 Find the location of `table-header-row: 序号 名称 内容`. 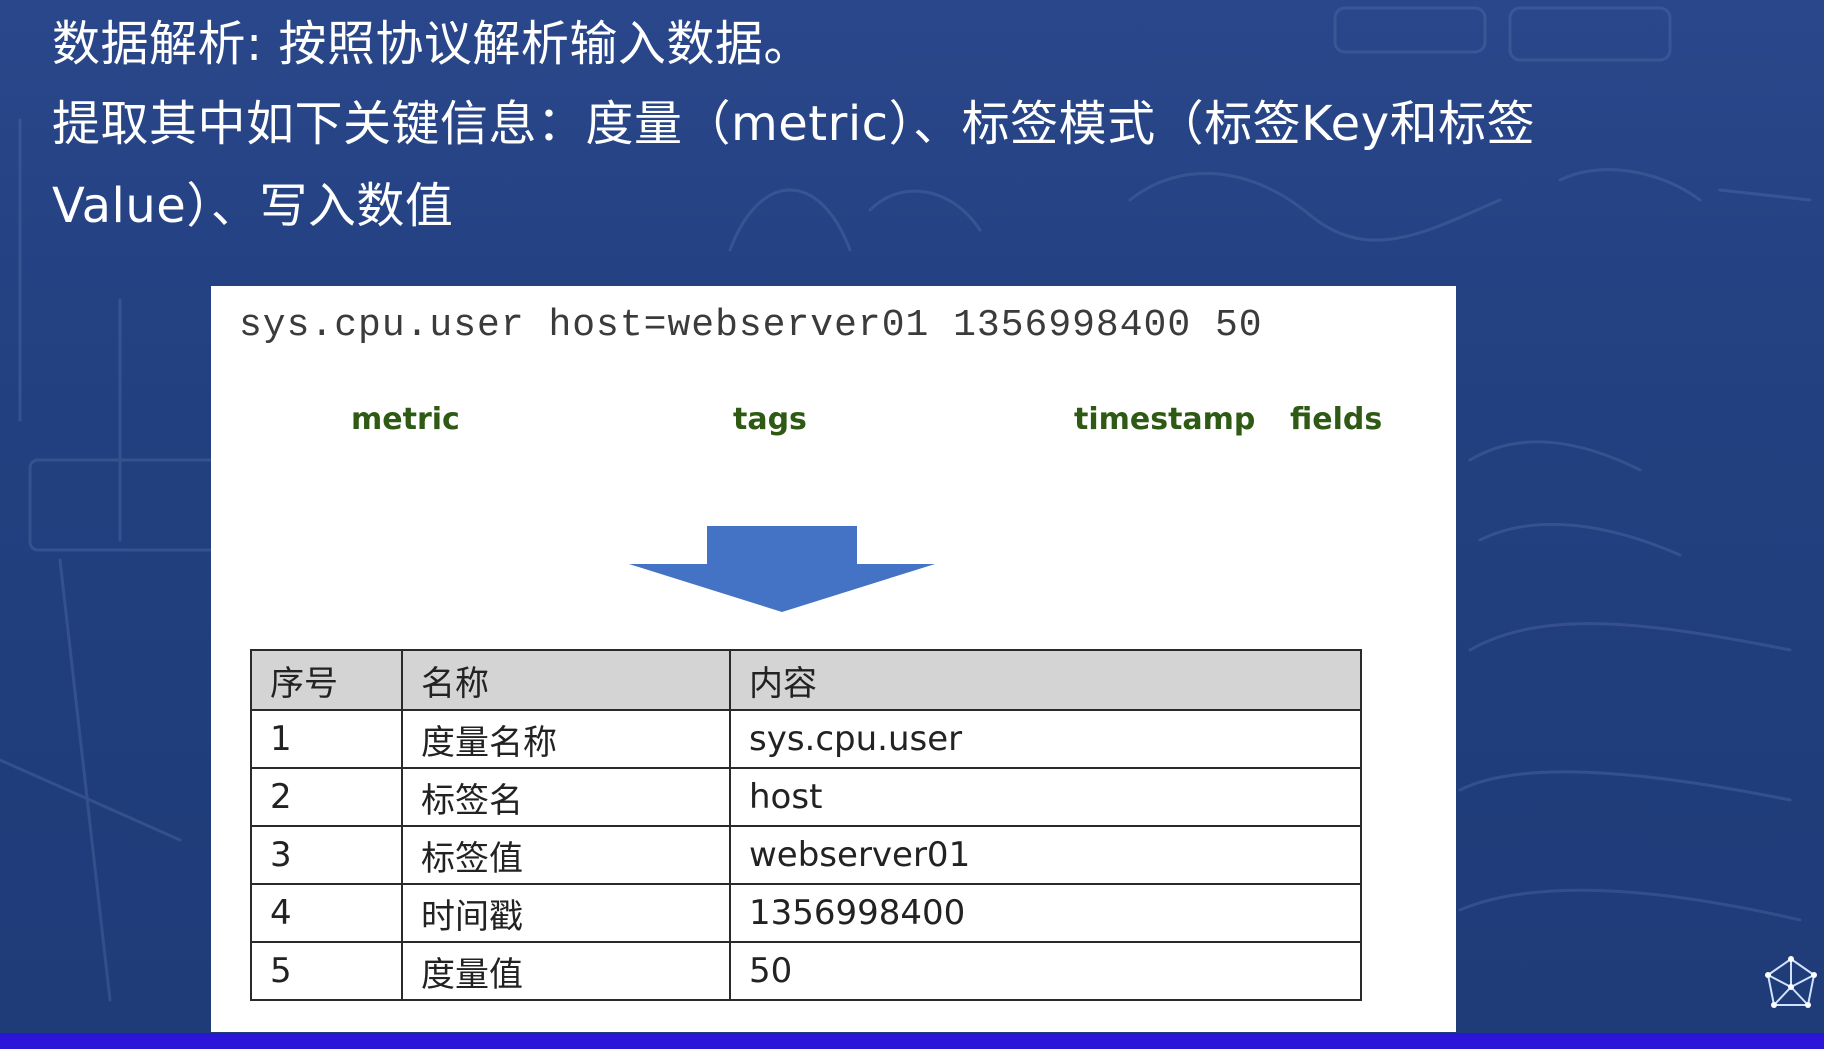

table-header-row: 序号 名称 内容 is located at coordinates (806, 680).